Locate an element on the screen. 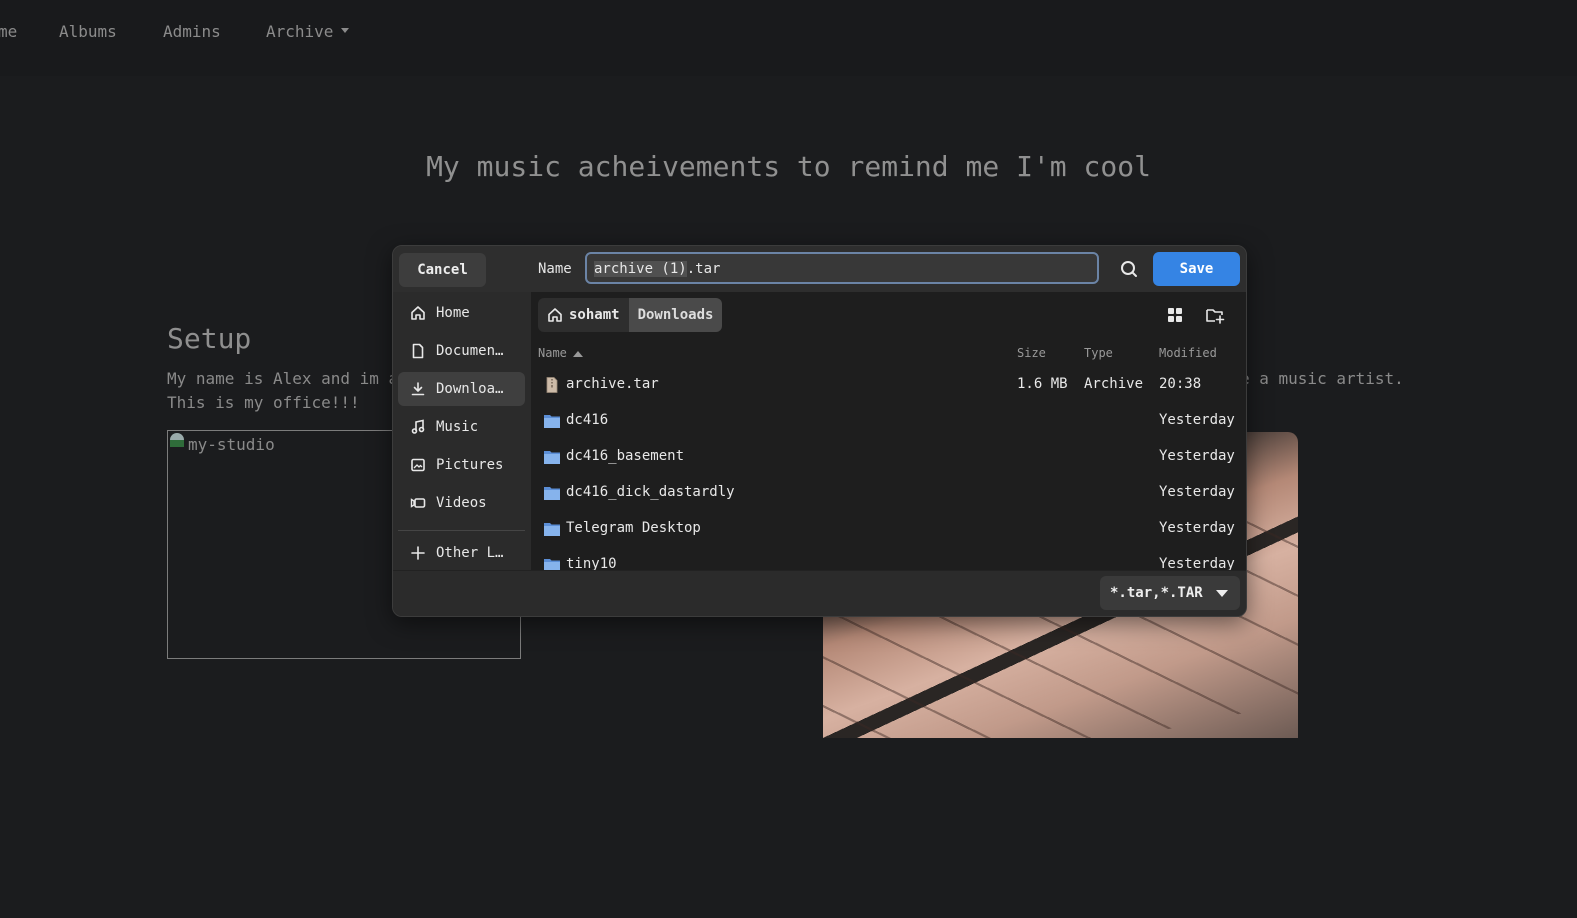 The width and height of the screenshot is (1577, 918). nav-admins-link: Admins is located at coordinates (192, 31).